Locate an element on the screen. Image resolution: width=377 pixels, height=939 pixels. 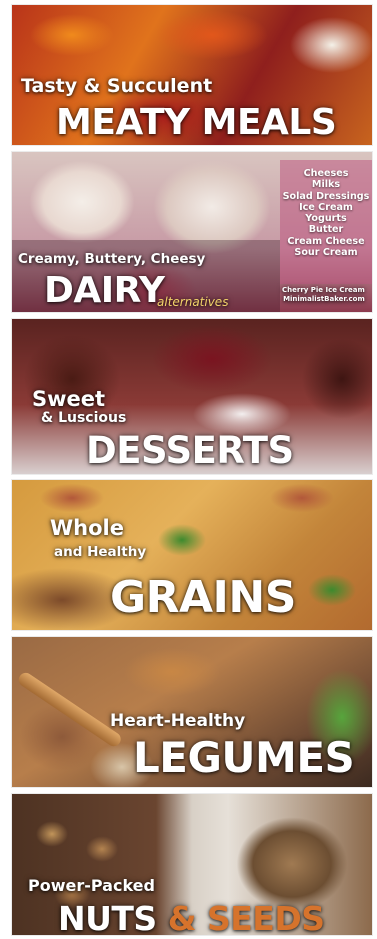
nuts-seeds-panel: Power-Packed NUTS & SEEDS is located at coordinates (192, 864).